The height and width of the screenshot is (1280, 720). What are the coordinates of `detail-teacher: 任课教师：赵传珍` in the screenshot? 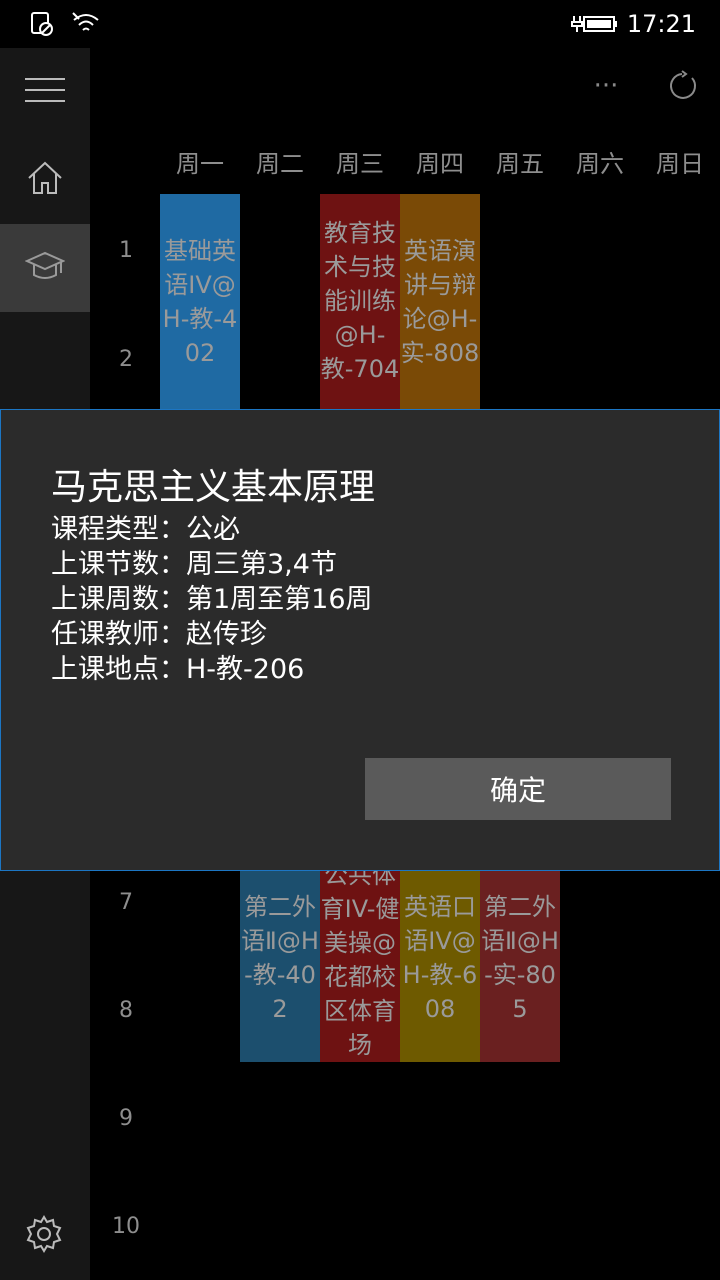 It's located at (159, 634).